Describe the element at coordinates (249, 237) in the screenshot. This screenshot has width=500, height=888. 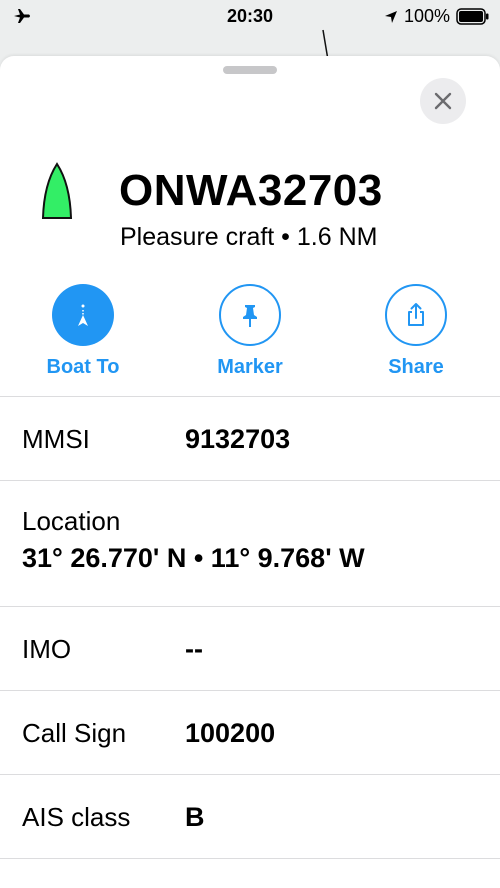
I see `vessel-subtitle: Pleasure craft • 1.6 NM` at that location.